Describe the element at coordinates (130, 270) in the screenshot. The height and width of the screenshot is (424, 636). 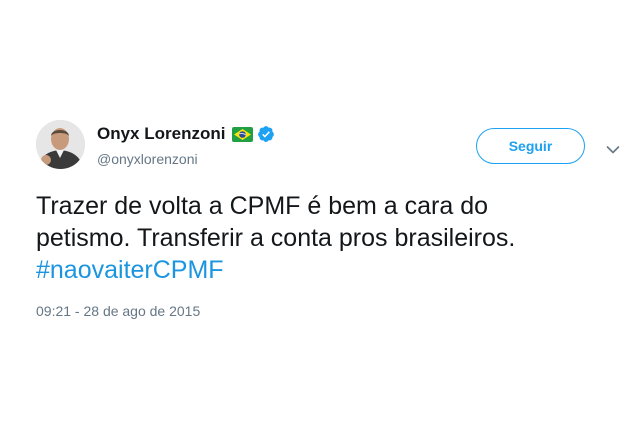
I see `hashtag-link: #naovaiterCPMF` at that location.